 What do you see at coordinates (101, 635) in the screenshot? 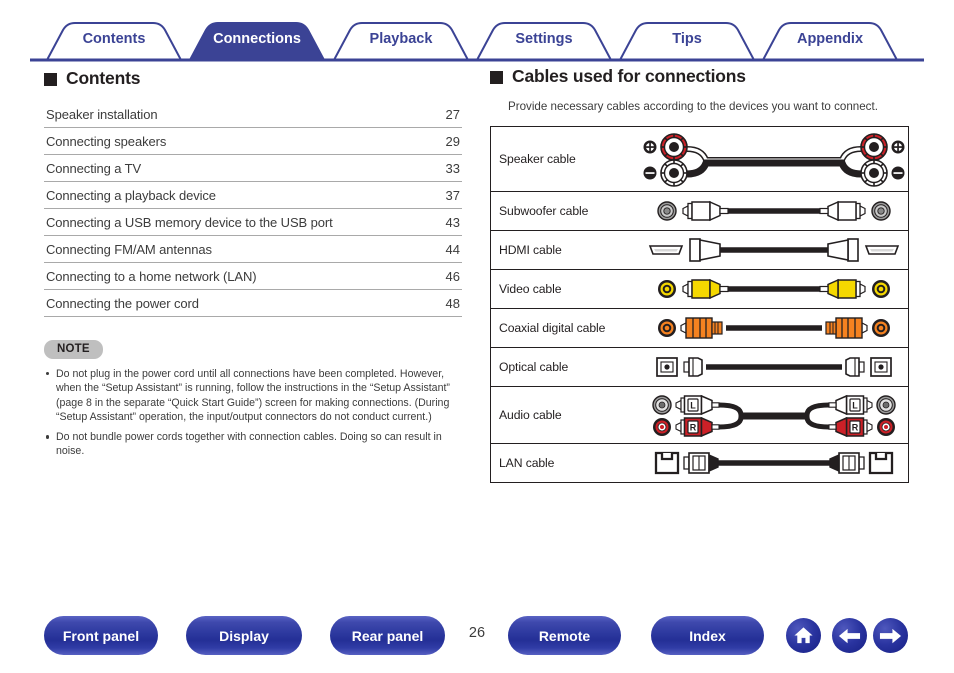
I see `front-panel-button: Front panel` at bounding box center [101, 635].